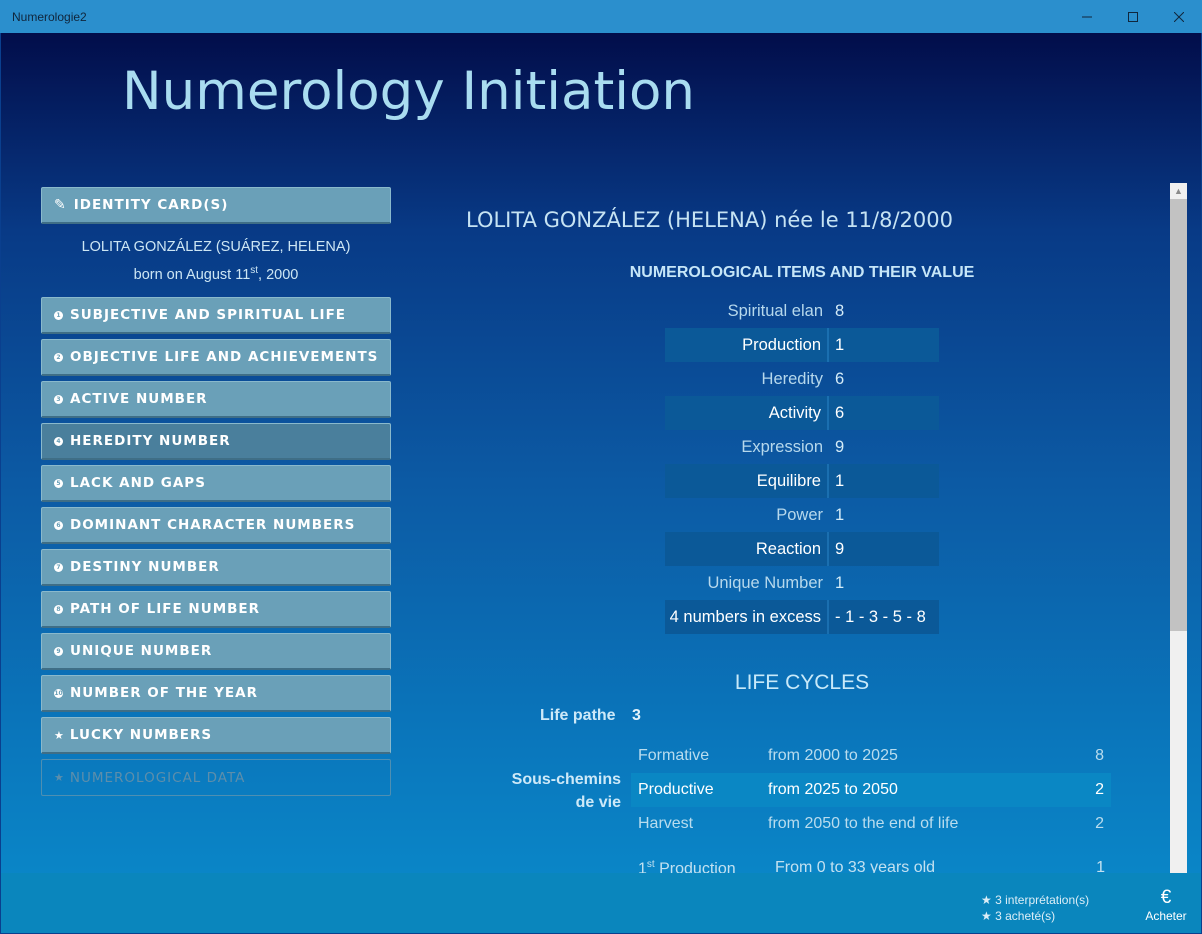 This screenshot has width=1202, height=934. I want to click on item-row: Spiritual elan 8, so click(802, 311).